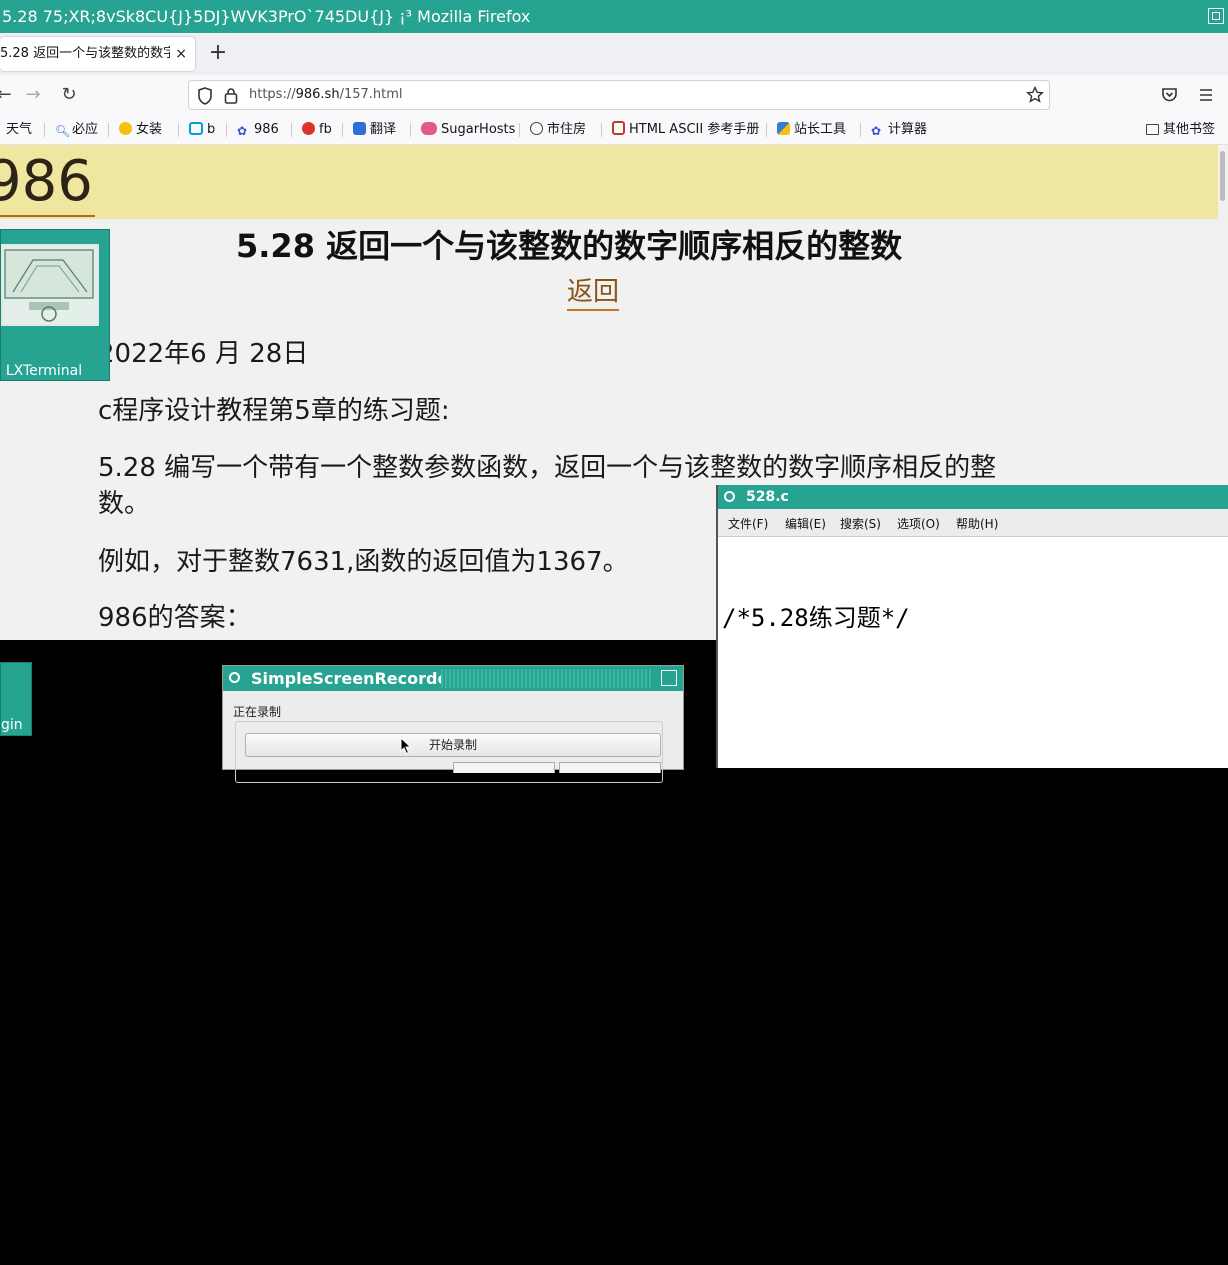 This screenshot has width=1228, height=1265. What do you see at coordinates (816, 618) in the screenshot?
I see `code-line: /*5.28练习题*/` at bounding box center [816, 618].